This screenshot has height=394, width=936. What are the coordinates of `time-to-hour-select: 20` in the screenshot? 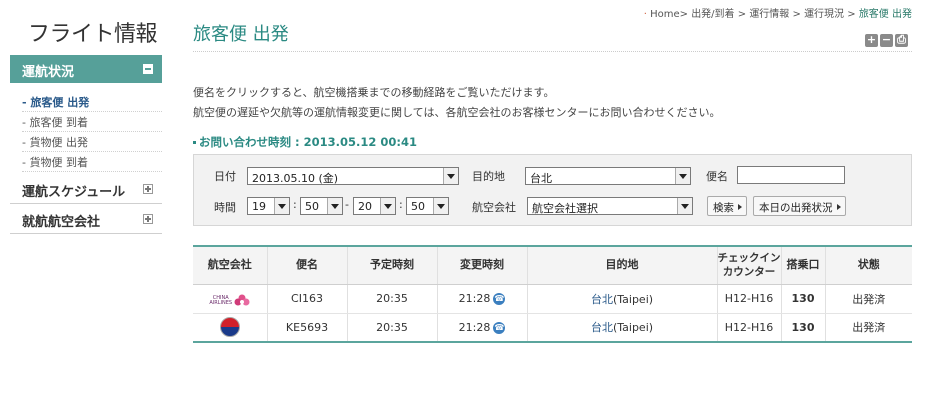 It's located at (374, 206).